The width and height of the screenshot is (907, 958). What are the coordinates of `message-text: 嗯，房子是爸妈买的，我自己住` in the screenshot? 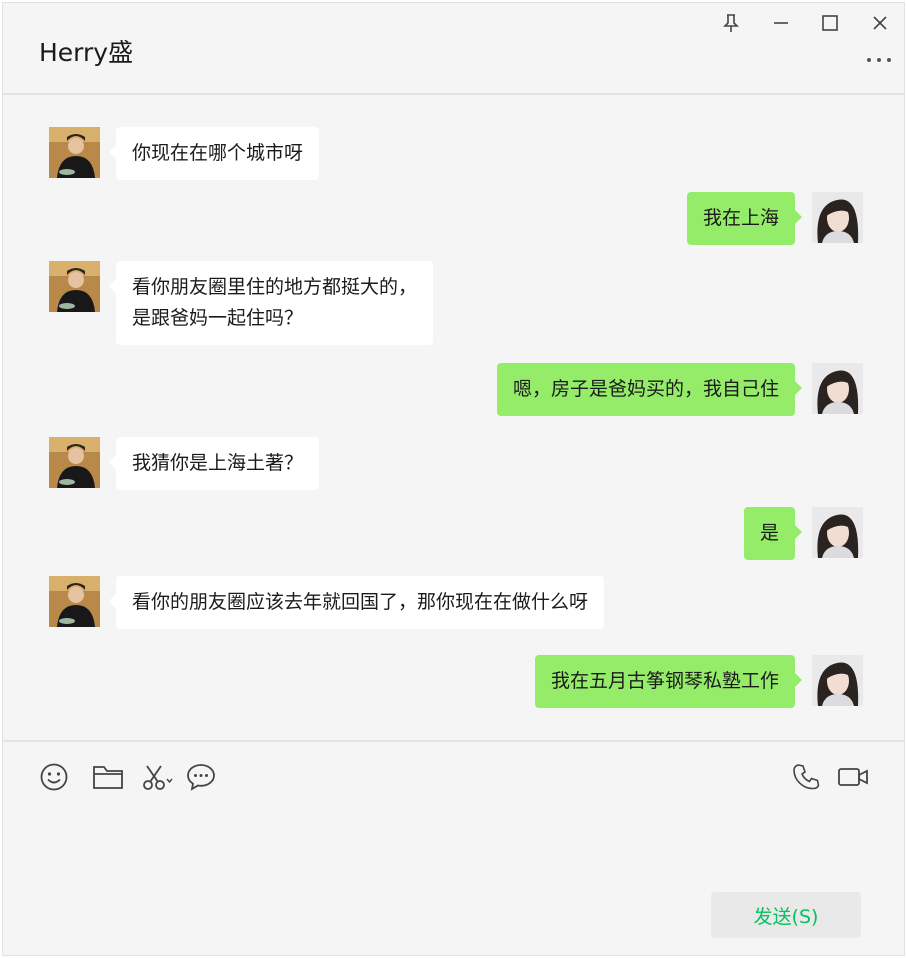 It's located at (645, 389).